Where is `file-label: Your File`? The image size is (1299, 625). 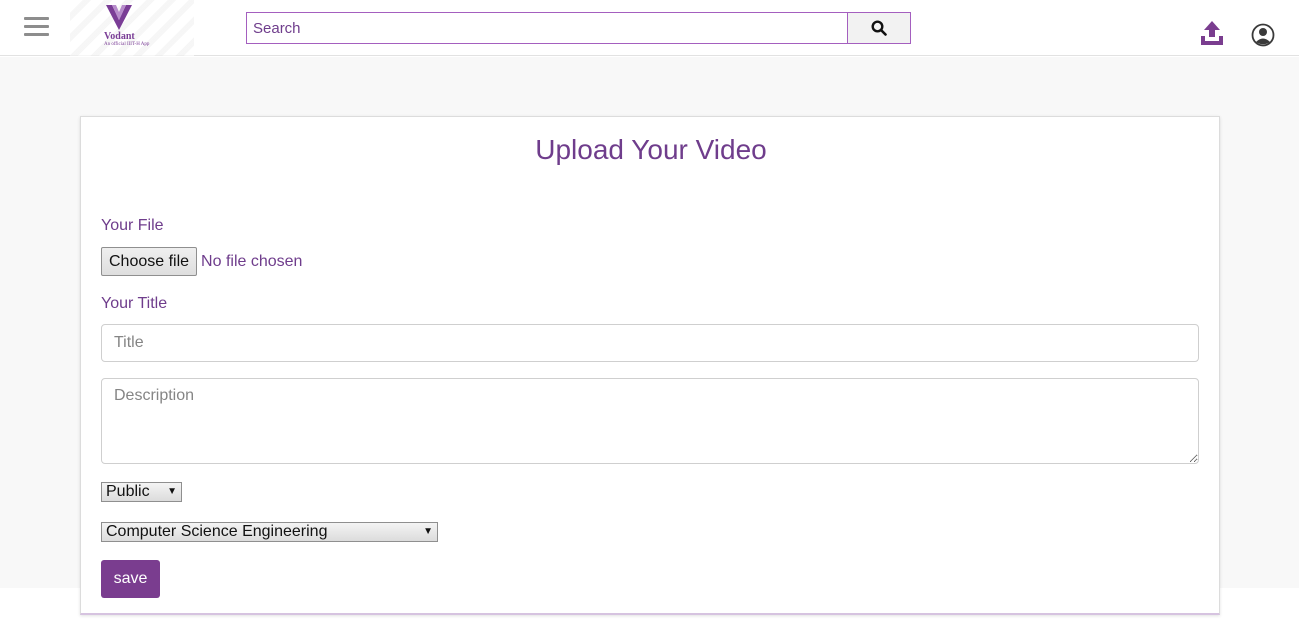 file-label: Your File is located at coordinates (132, 225).